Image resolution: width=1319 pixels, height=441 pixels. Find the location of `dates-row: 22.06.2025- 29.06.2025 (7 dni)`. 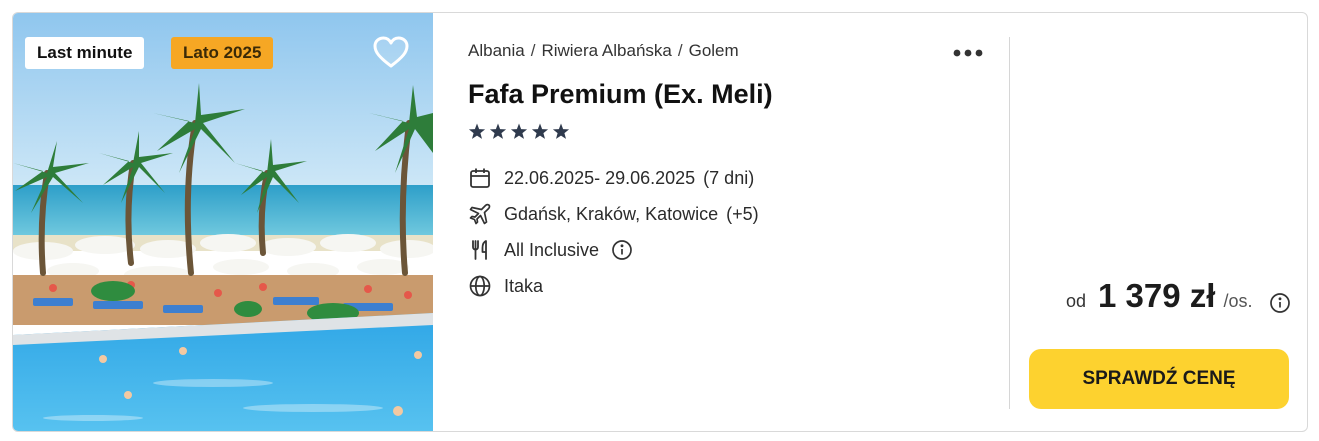

dates-row: 22.06.2025- 29.06.2025 (7 dni) is located at coordinates (611, 178).